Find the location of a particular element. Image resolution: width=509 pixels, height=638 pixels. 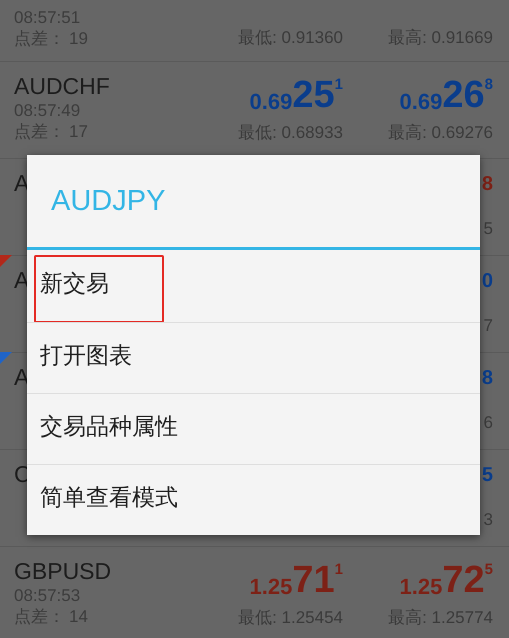

ask-price-digits: 72 is located at coordinates (463, 580).